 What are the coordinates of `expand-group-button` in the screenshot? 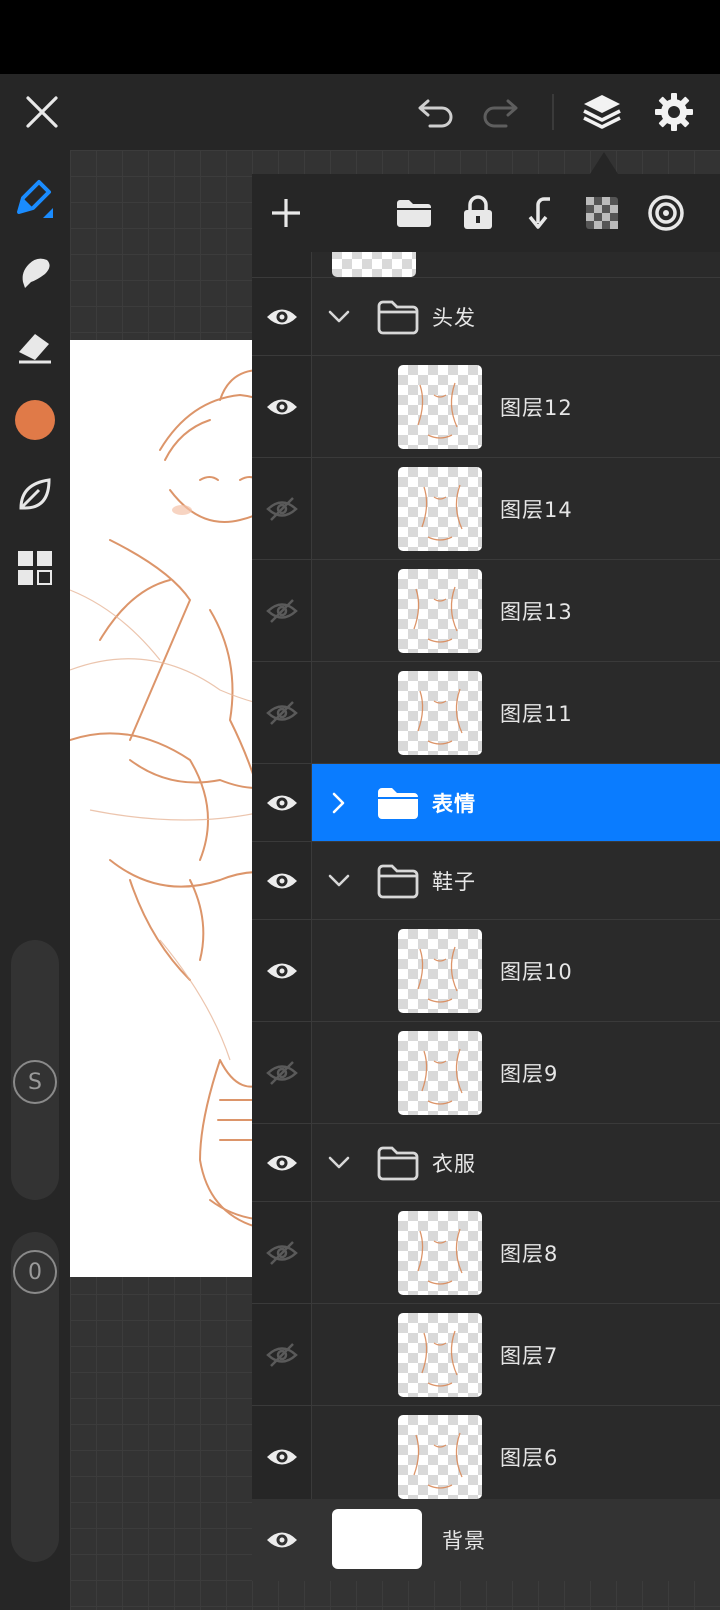 It's located at (339, 803).